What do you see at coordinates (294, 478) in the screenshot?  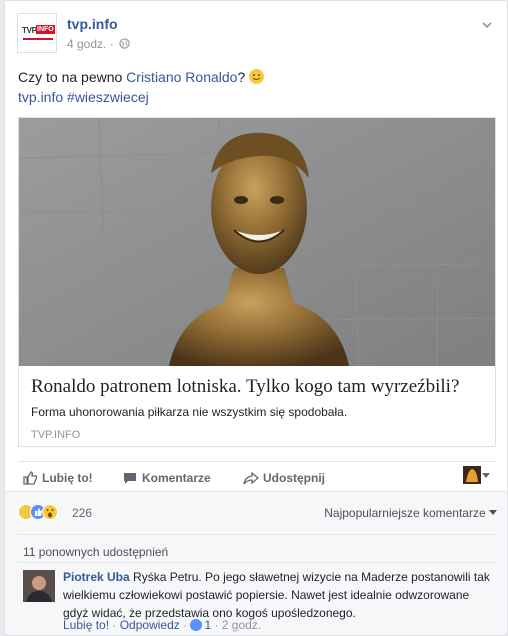 I see `share-label: Udostępnij` at bounding box center [294, 478].